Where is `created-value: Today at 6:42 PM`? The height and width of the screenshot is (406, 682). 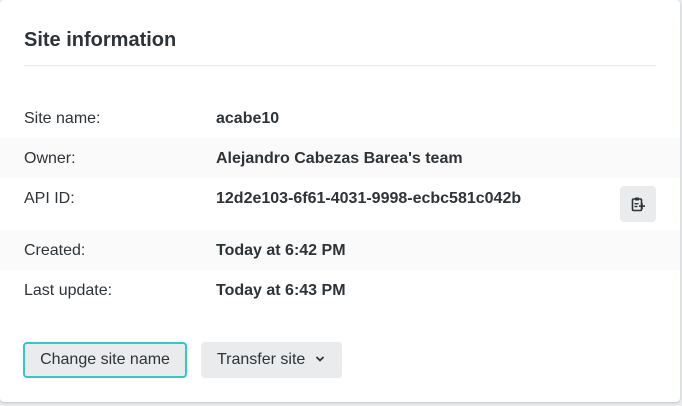 created-value: Today at 6:42 PM is located at coordinates (281, 250).